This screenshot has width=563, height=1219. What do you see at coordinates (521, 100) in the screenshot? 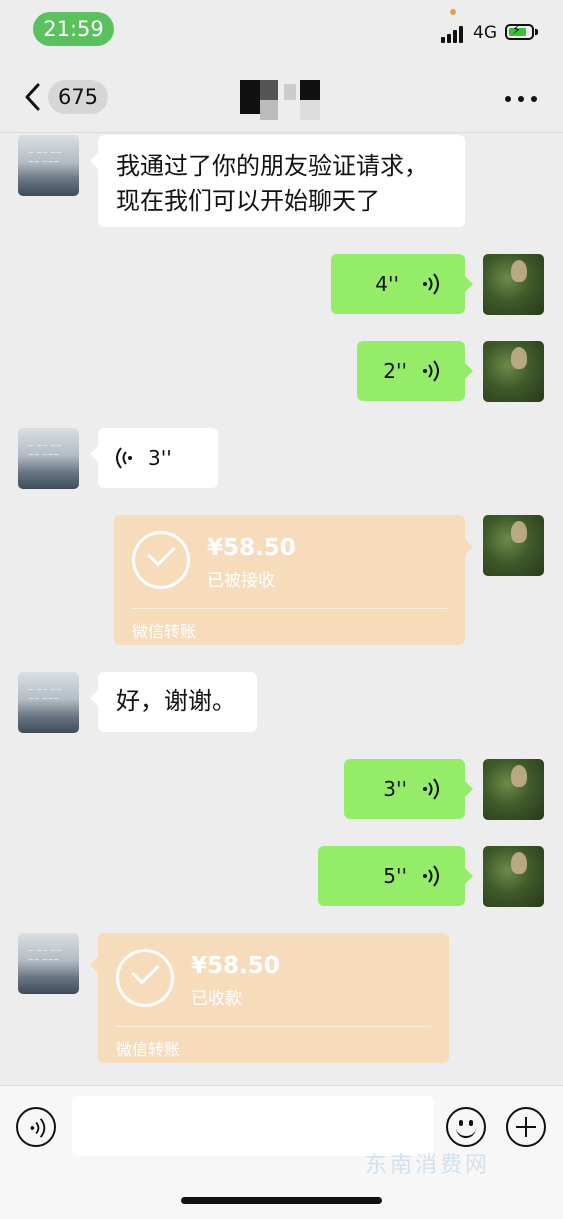
I see `more-dots-icon` at bounding box center [521, 100].